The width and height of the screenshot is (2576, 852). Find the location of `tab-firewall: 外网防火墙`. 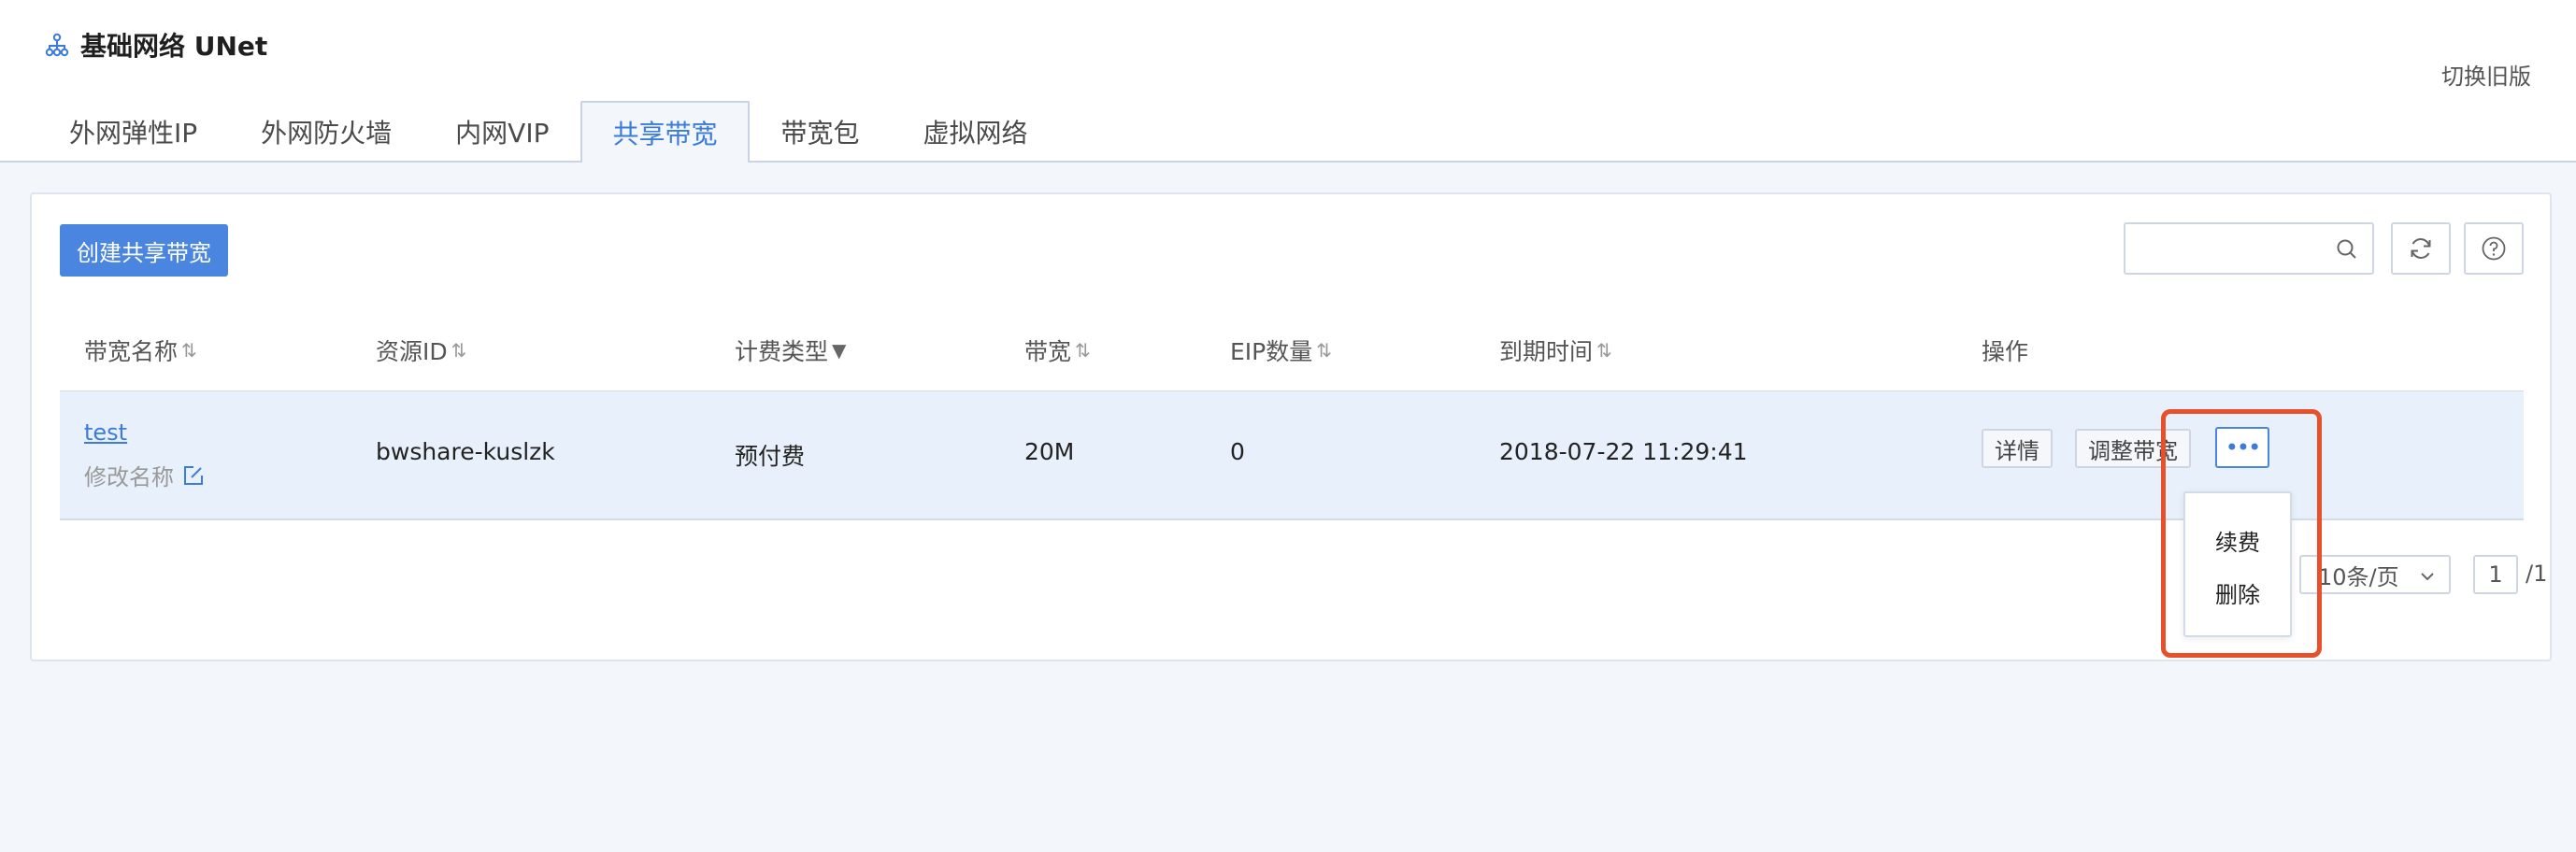

tab-firewall: 外网防火墙 is located at coordinates (326, 131).